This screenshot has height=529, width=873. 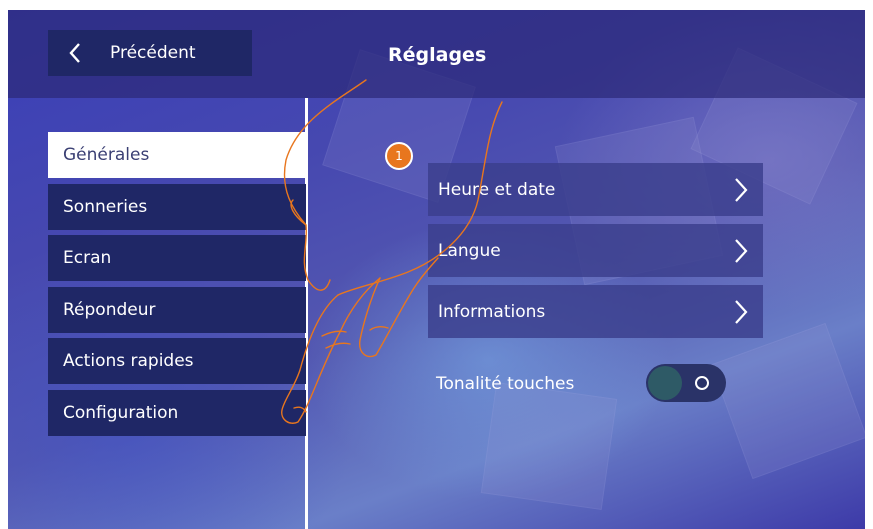 What do you see at coordinates (497, 189) in the screenshot?
I see `row-label: Heure et date` at bounding box center [497, 189].